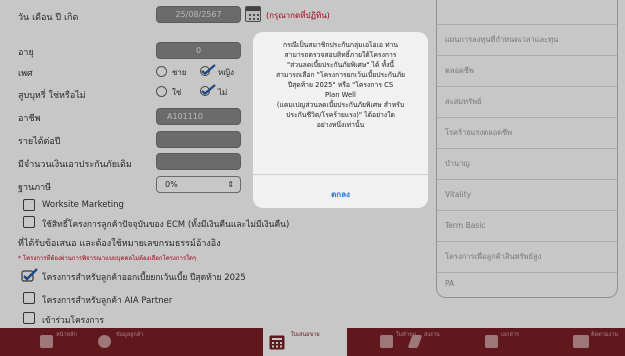 This screenshot has width=625, height=356. I want to click on dialog-divider, so click(340, 174).